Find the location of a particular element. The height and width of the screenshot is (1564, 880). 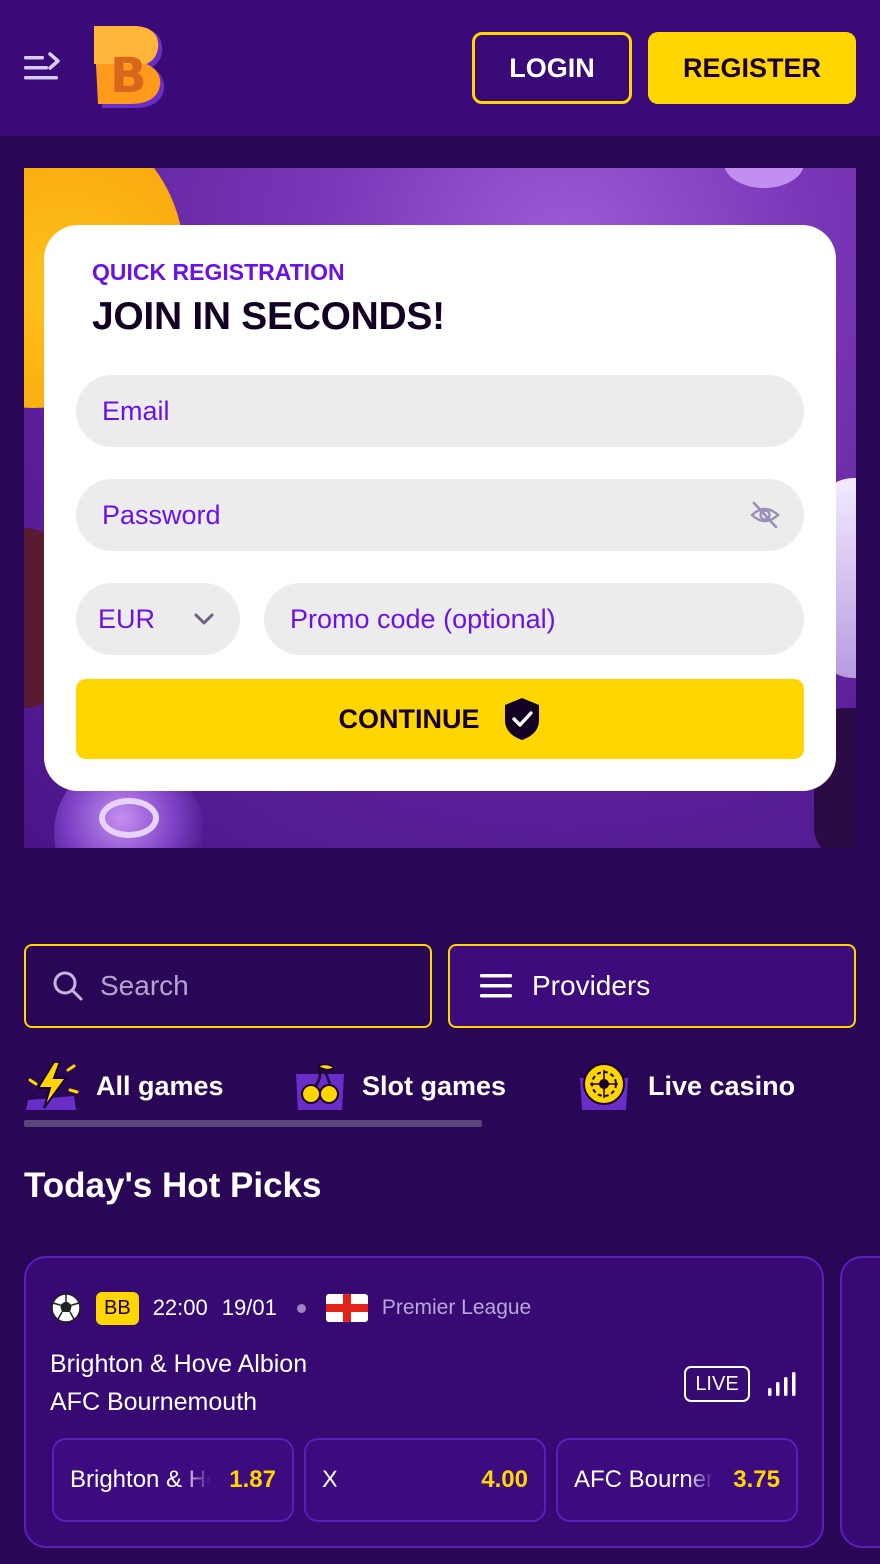

odds-value: 3.75 is located at coordinates (756, 1479).